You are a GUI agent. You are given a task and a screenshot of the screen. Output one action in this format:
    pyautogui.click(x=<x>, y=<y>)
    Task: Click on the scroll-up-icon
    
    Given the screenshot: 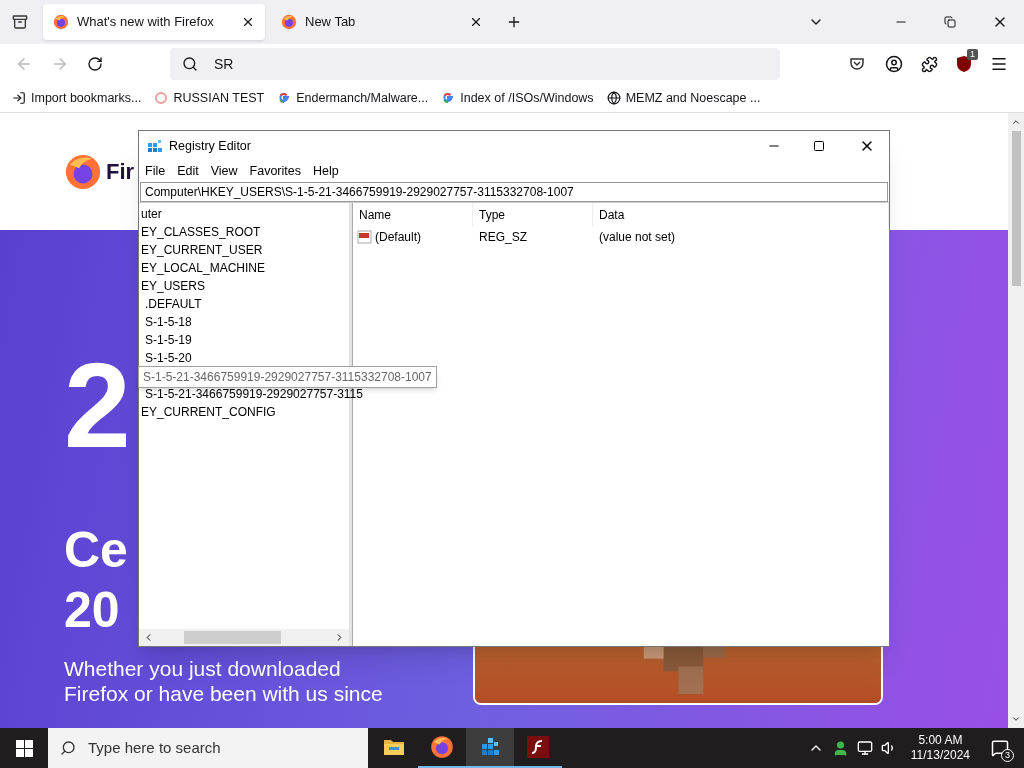 What is the action you would take?
    pyautogui.click(x=1016, y=122)
    